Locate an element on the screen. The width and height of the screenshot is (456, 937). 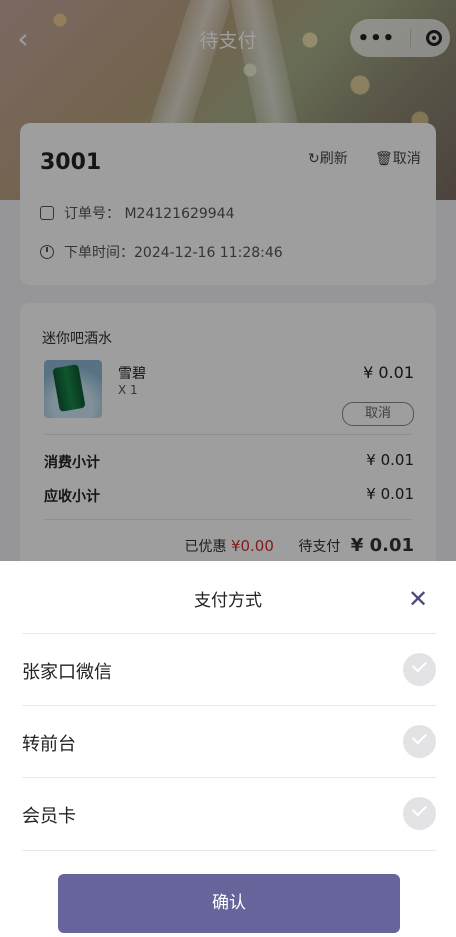
payment-option-label: 转前台 is located at coordinates (49, 744).